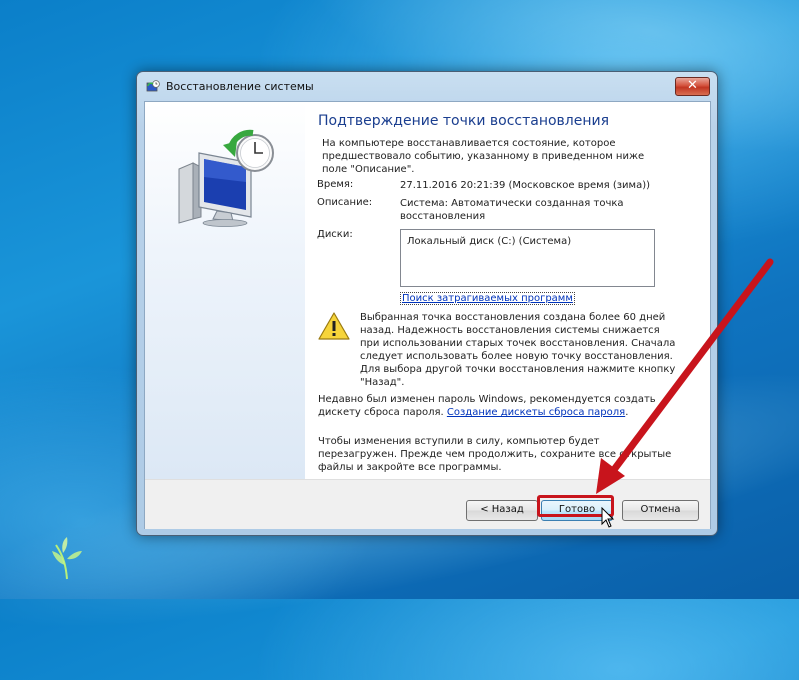  I want to click on description-label: Описание:, so click(345, 202).